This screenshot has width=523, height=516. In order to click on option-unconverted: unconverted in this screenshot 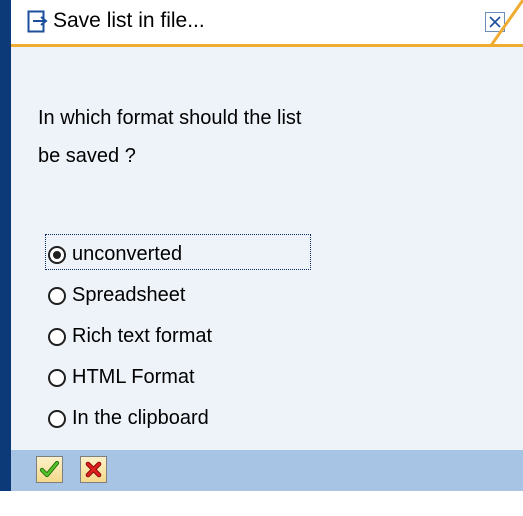, I will do `click(196, 254)`.